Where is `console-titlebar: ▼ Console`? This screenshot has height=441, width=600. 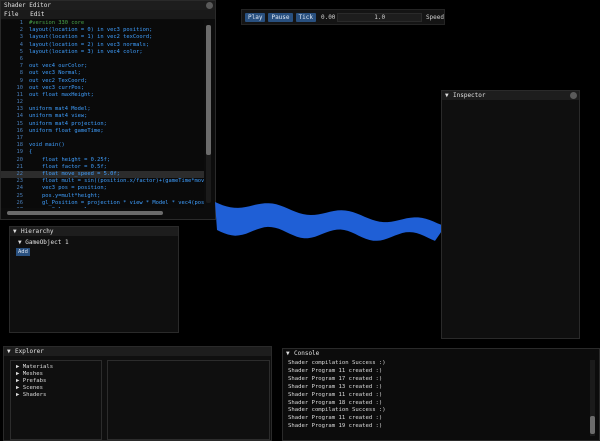 console-titlebar: ▼ Console is located at coordinates (441, 353).